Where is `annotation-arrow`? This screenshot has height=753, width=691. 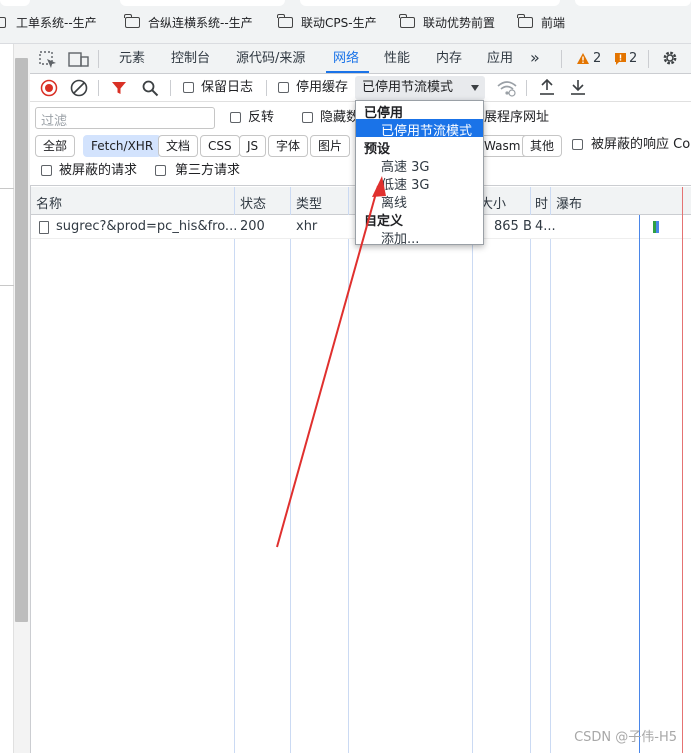 annotation-arrow is located at coordinates (331, 362).